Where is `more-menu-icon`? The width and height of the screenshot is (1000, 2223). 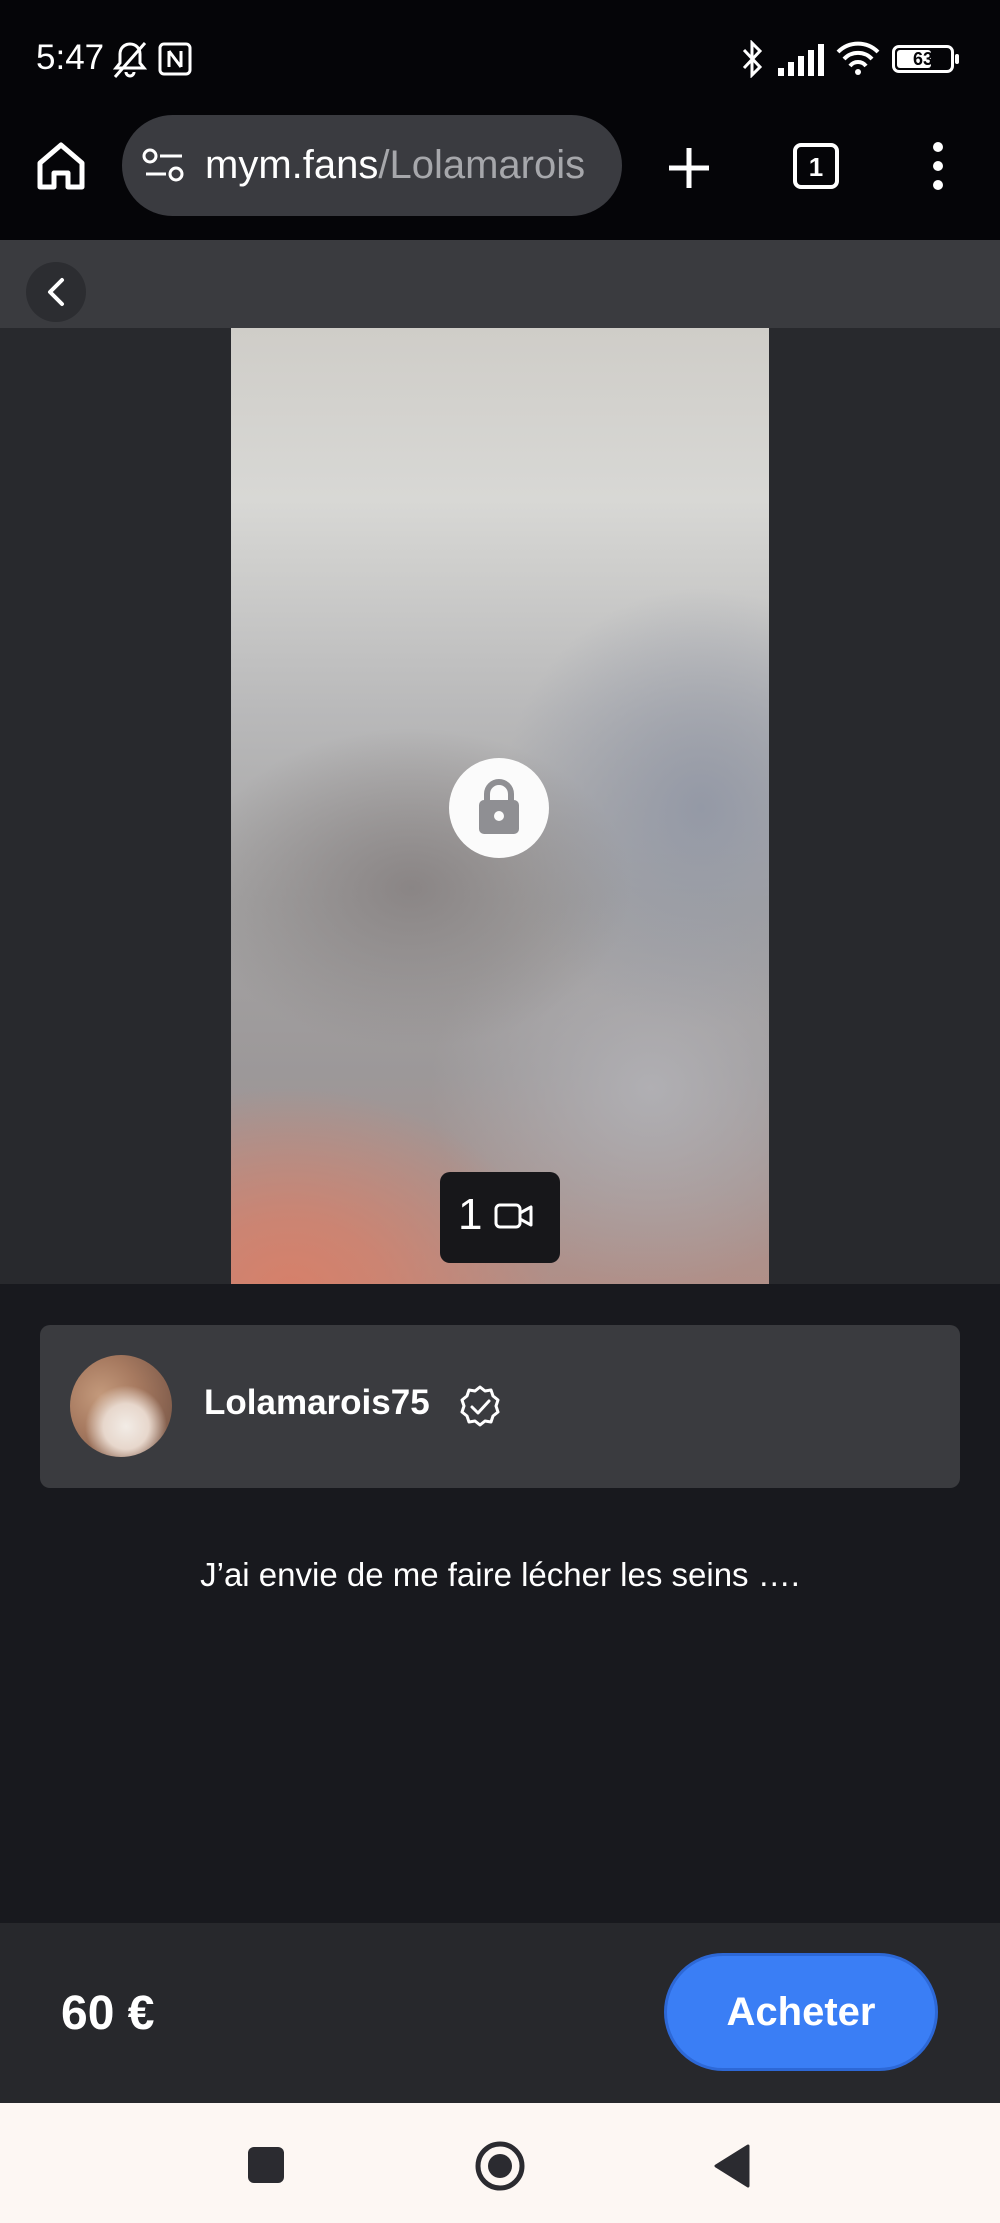
more-menu-icon is located at coordinates (938, 166).